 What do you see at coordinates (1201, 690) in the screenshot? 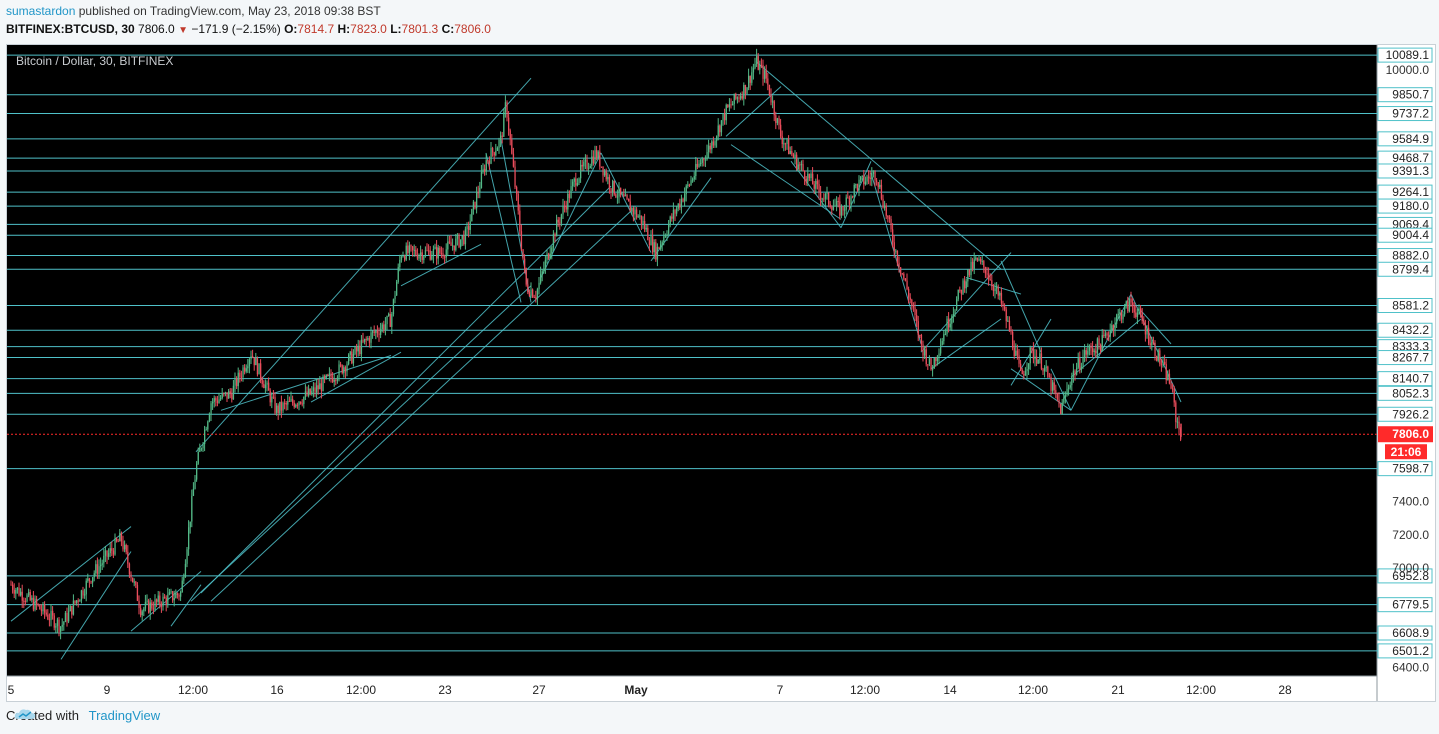
I see `time-tick: 12:00` at bounding box center [1201, 690].